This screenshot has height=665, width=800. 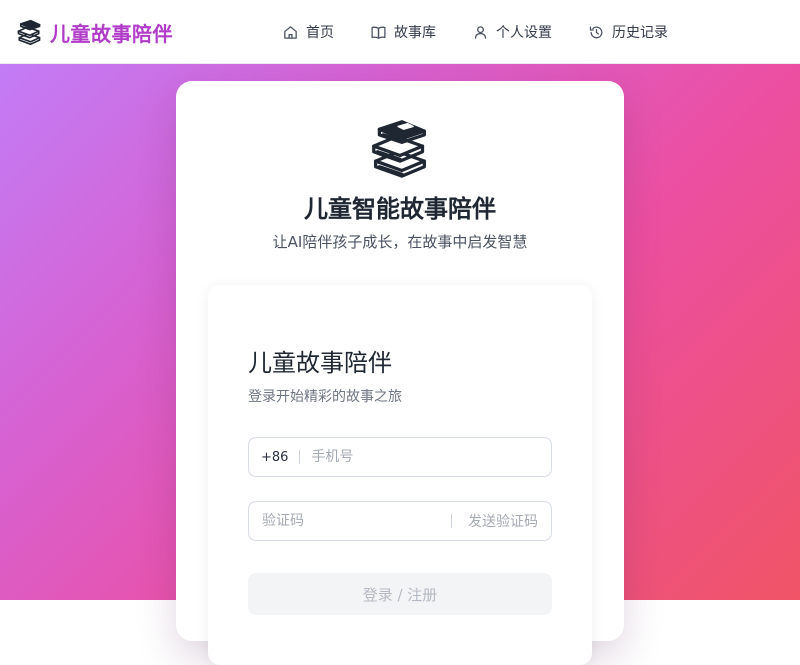 I want to click on nav-item-story-library: 故事库, so click(x=403, y=32).